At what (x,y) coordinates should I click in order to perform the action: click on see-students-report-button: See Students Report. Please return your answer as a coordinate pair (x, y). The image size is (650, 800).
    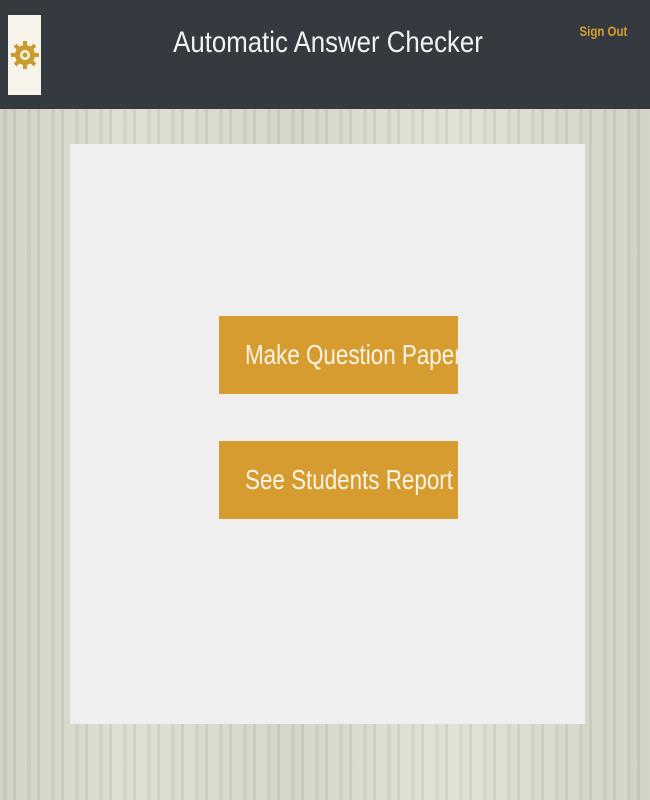
    Looking at the image, I should click on (338, 480).